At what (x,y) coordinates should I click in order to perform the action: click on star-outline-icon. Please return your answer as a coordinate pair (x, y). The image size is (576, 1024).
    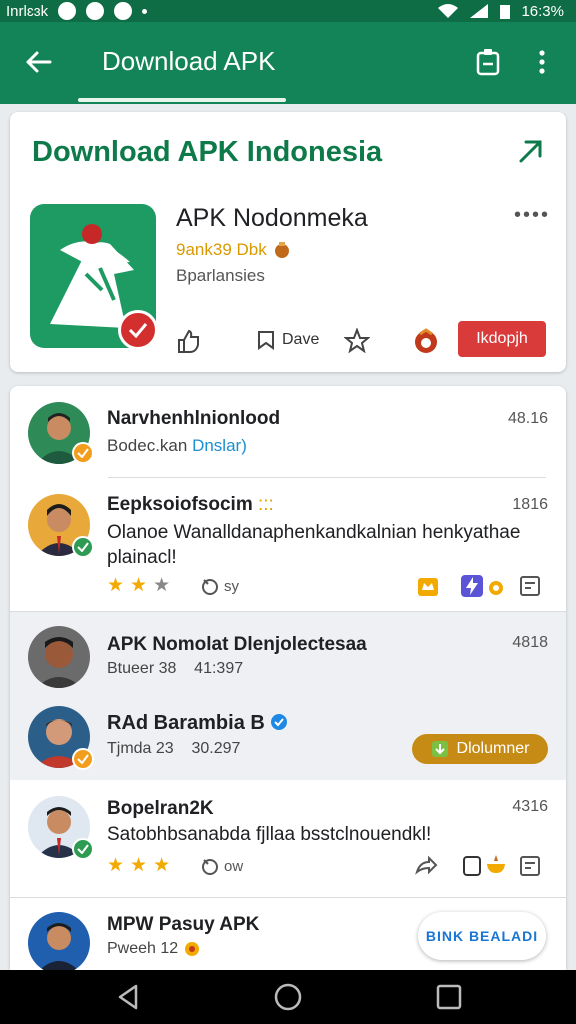
    Looking at the image, I should click on (357, 341).